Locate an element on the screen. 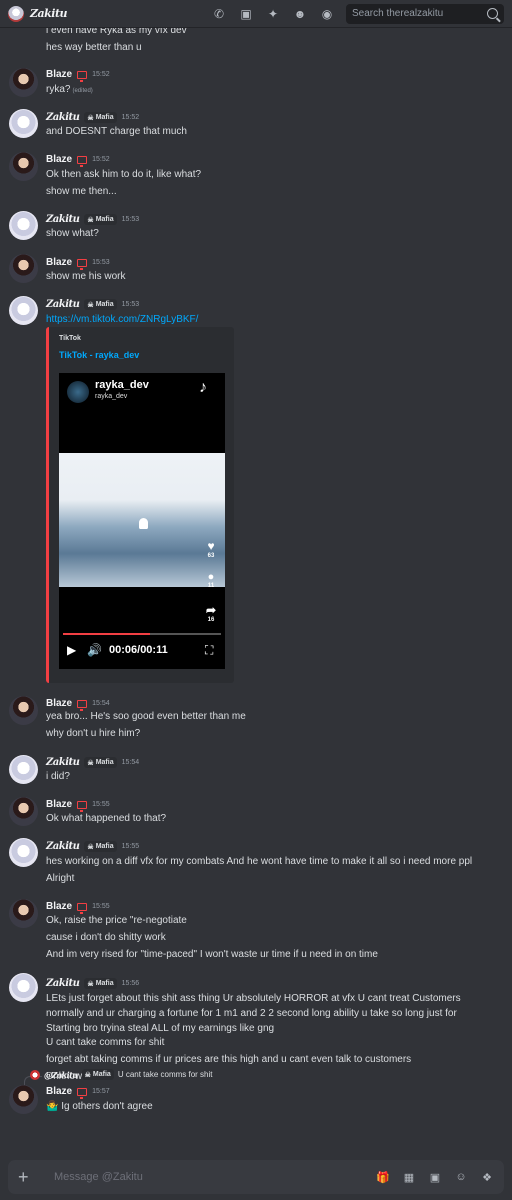 Image resolution: width=512 pixels, height=1200 pixels. video-figure is located at coordinates (143, 523).